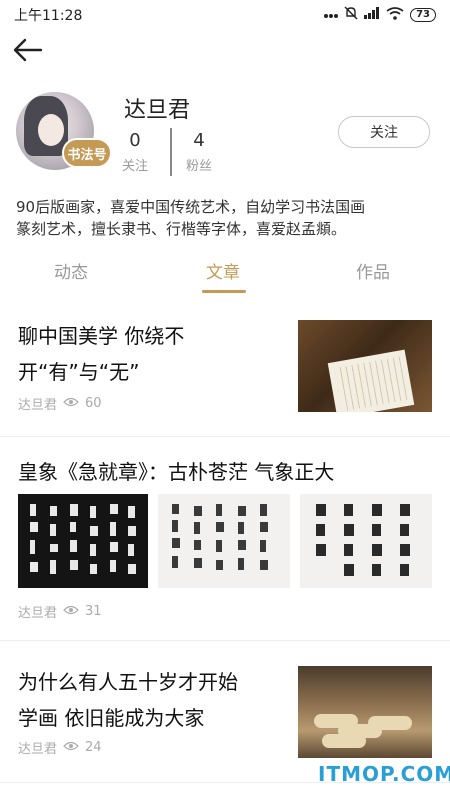 This screenshot has width=450, height=800. What do you see at coordinates (351, 15) in the screenshot?
I see `mute-icon` at bounding box center [351, 15].